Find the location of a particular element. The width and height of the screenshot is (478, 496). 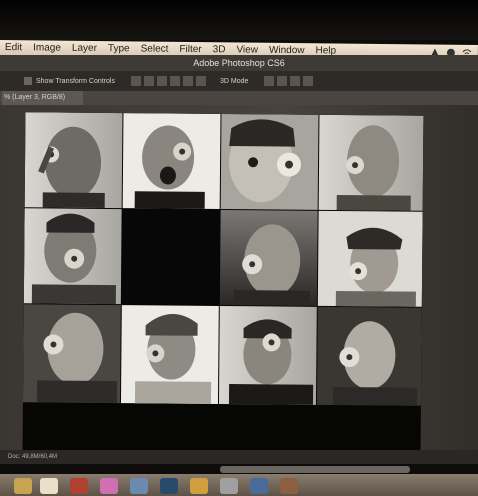

align-left-icon is located at coordinates (174, 81).